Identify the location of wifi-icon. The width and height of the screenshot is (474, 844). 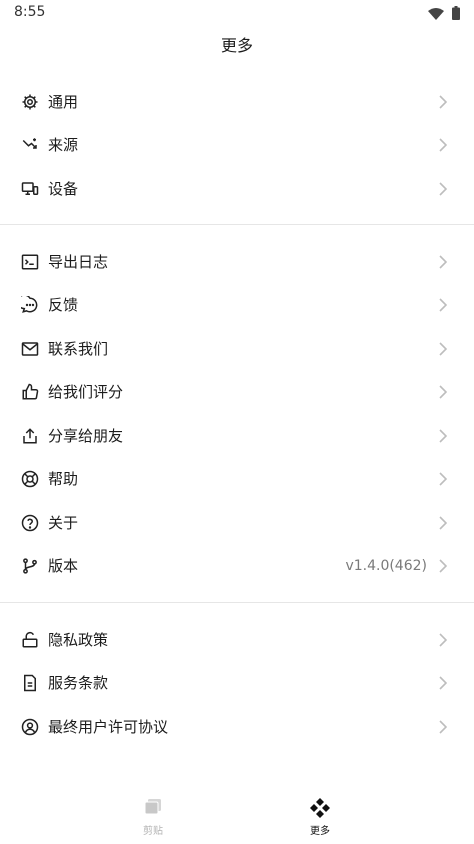
(436, 14).